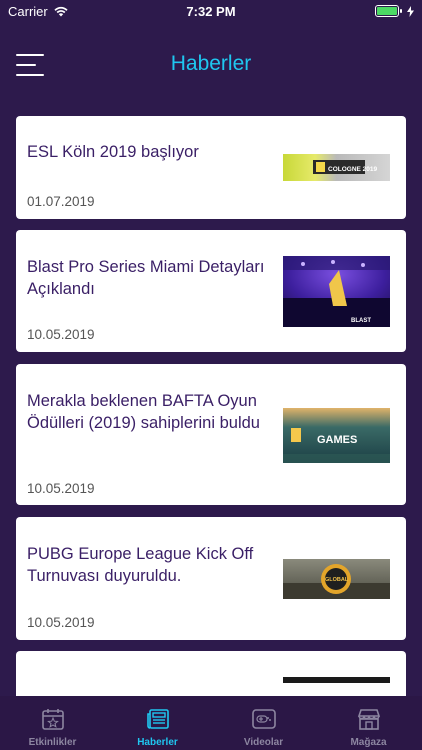  I want to click on tab-label: Haberler, so click(157, 742).